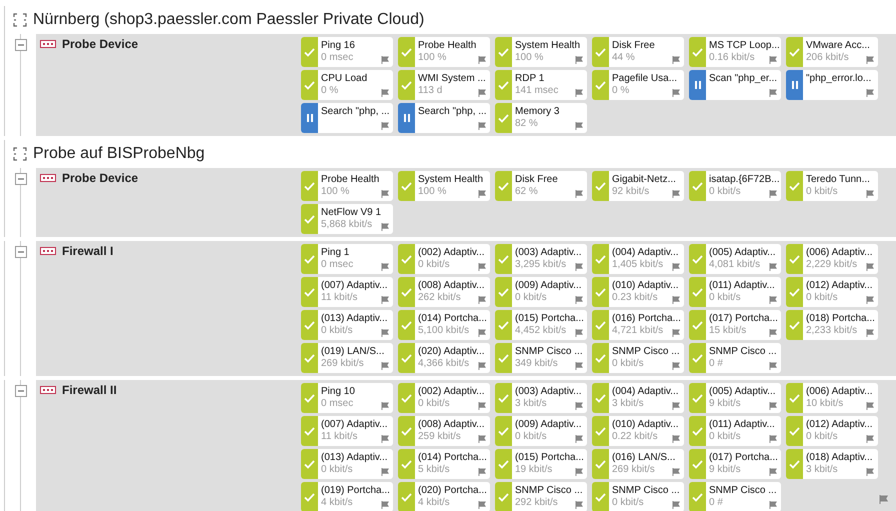  What do you see at coordinates (88, 251) in the screenshot?
I see `device-name: Firewall I` at bounding box center [88, 251].